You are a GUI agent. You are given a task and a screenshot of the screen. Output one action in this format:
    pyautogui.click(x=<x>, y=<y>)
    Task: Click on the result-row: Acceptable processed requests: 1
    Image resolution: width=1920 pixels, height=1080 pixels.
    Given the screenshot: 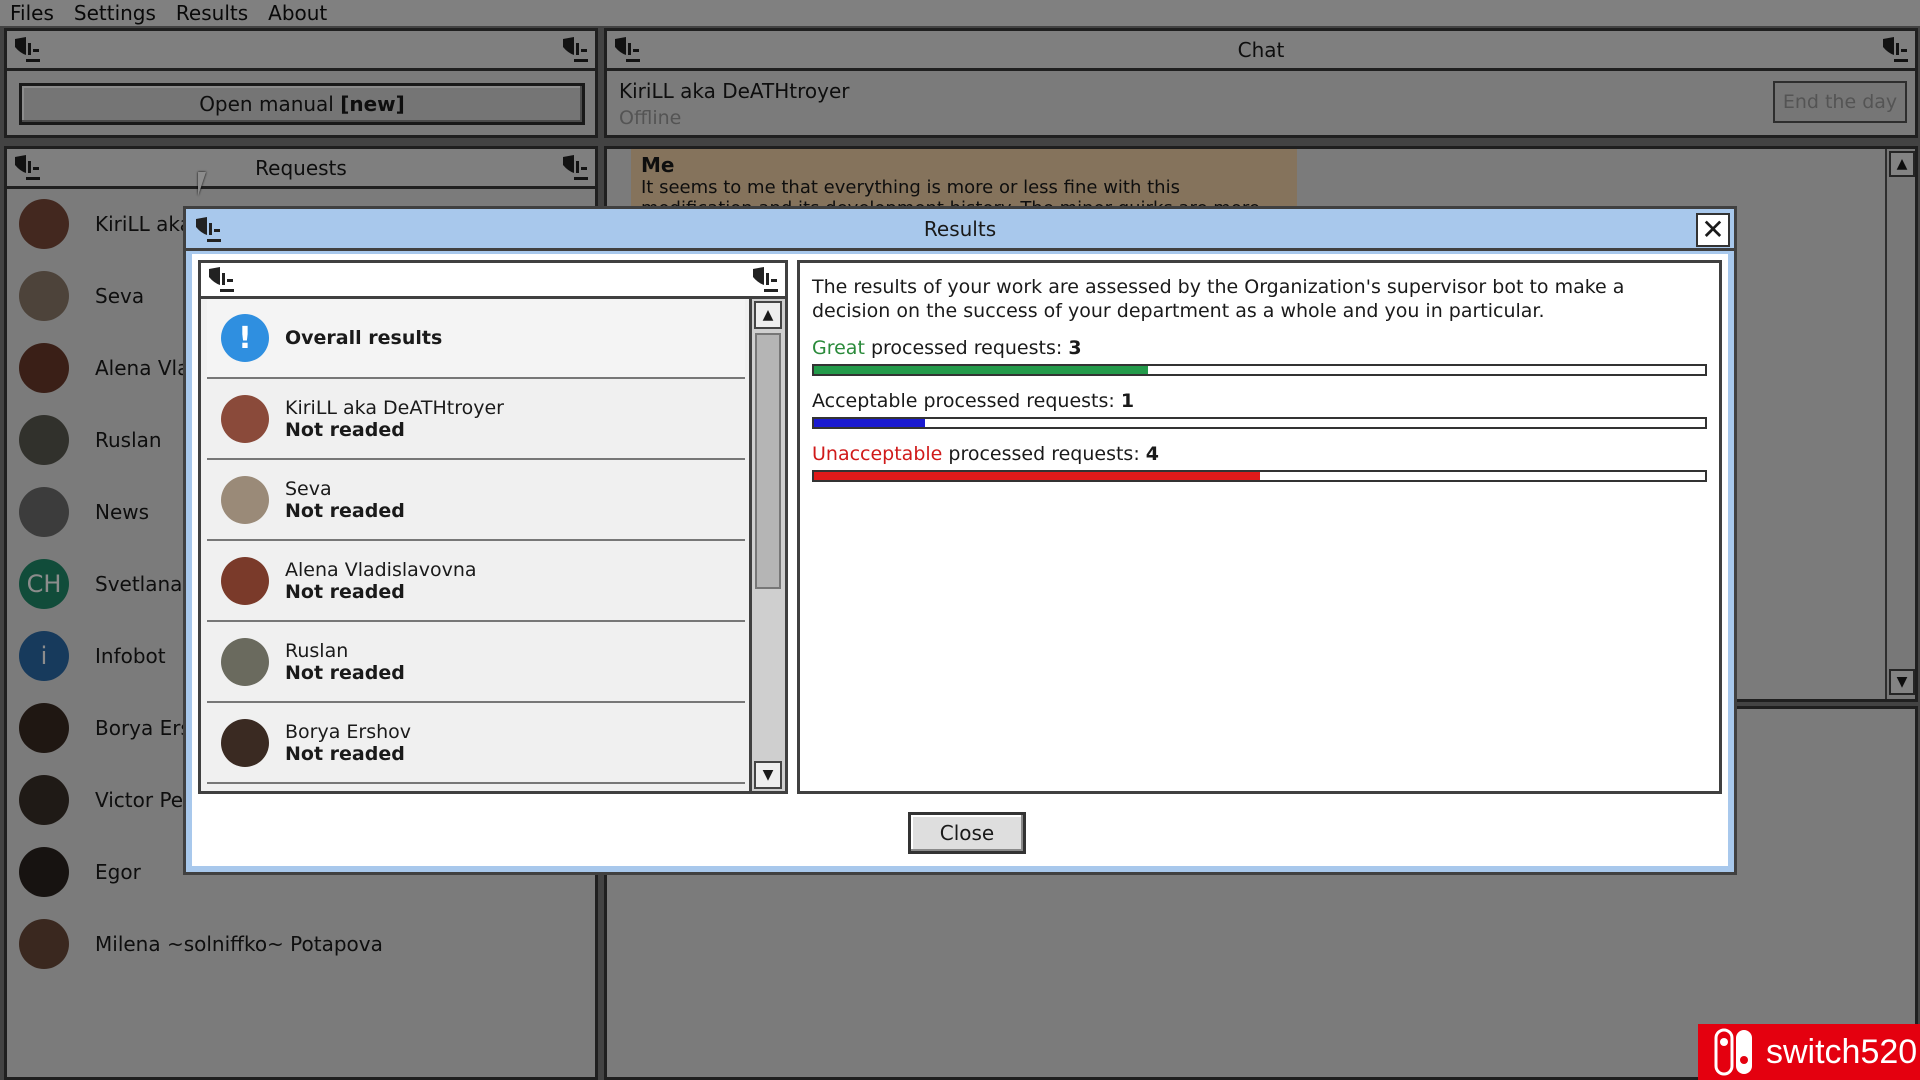 What is the action you would take?
    pyautogui.click(x=1259, y=409)
    